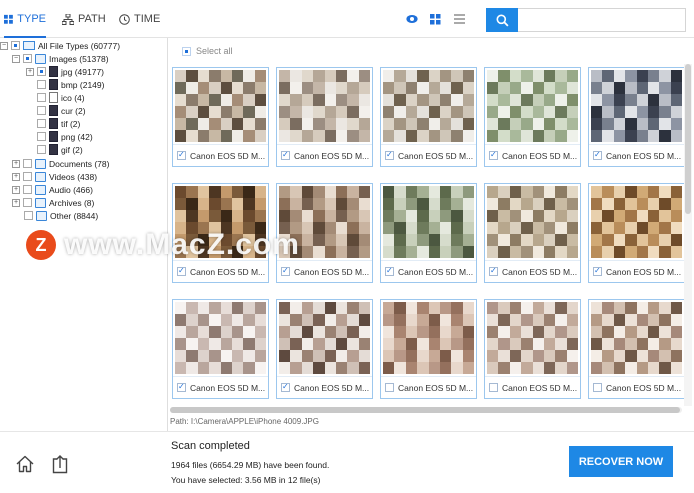 The image size is (694, 493). I want to click on tree-item-documents: + Documents (78), so click(60, 163).